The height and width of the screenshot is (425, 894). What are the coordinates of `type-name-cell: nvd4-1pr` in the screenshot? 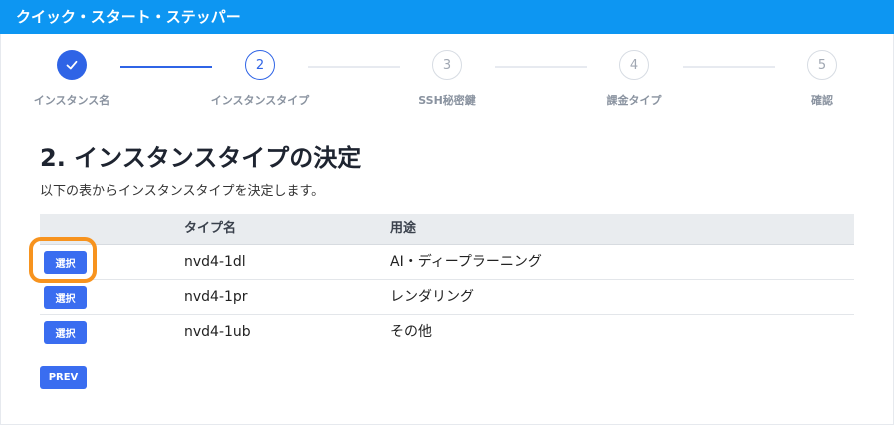 It's located at (216, 297).